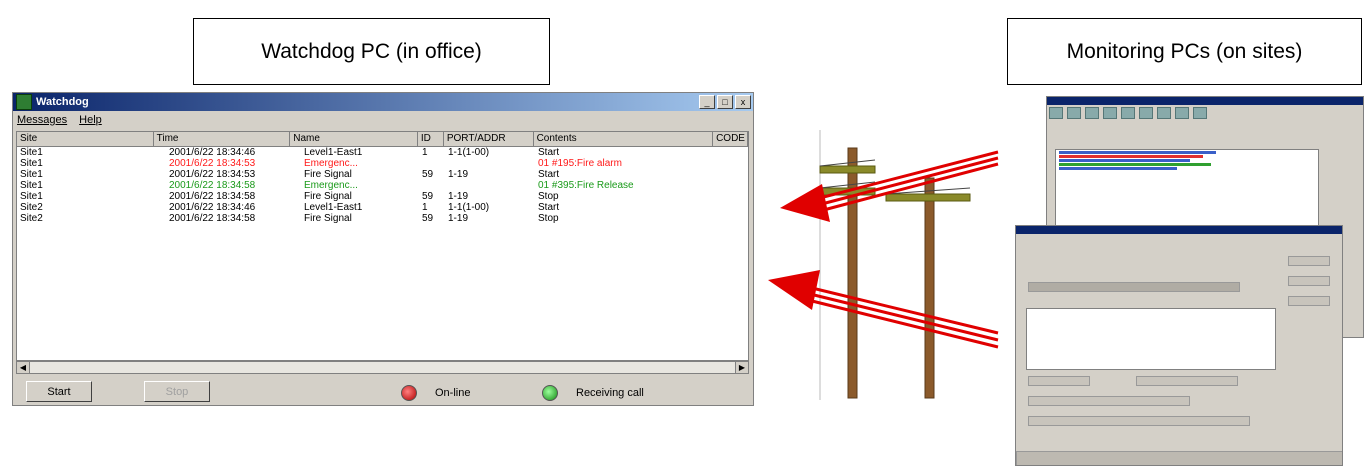 Image resolution: width=1369 pixels, height=466 pixels. I want to click on app-icon, so click(24, 102).